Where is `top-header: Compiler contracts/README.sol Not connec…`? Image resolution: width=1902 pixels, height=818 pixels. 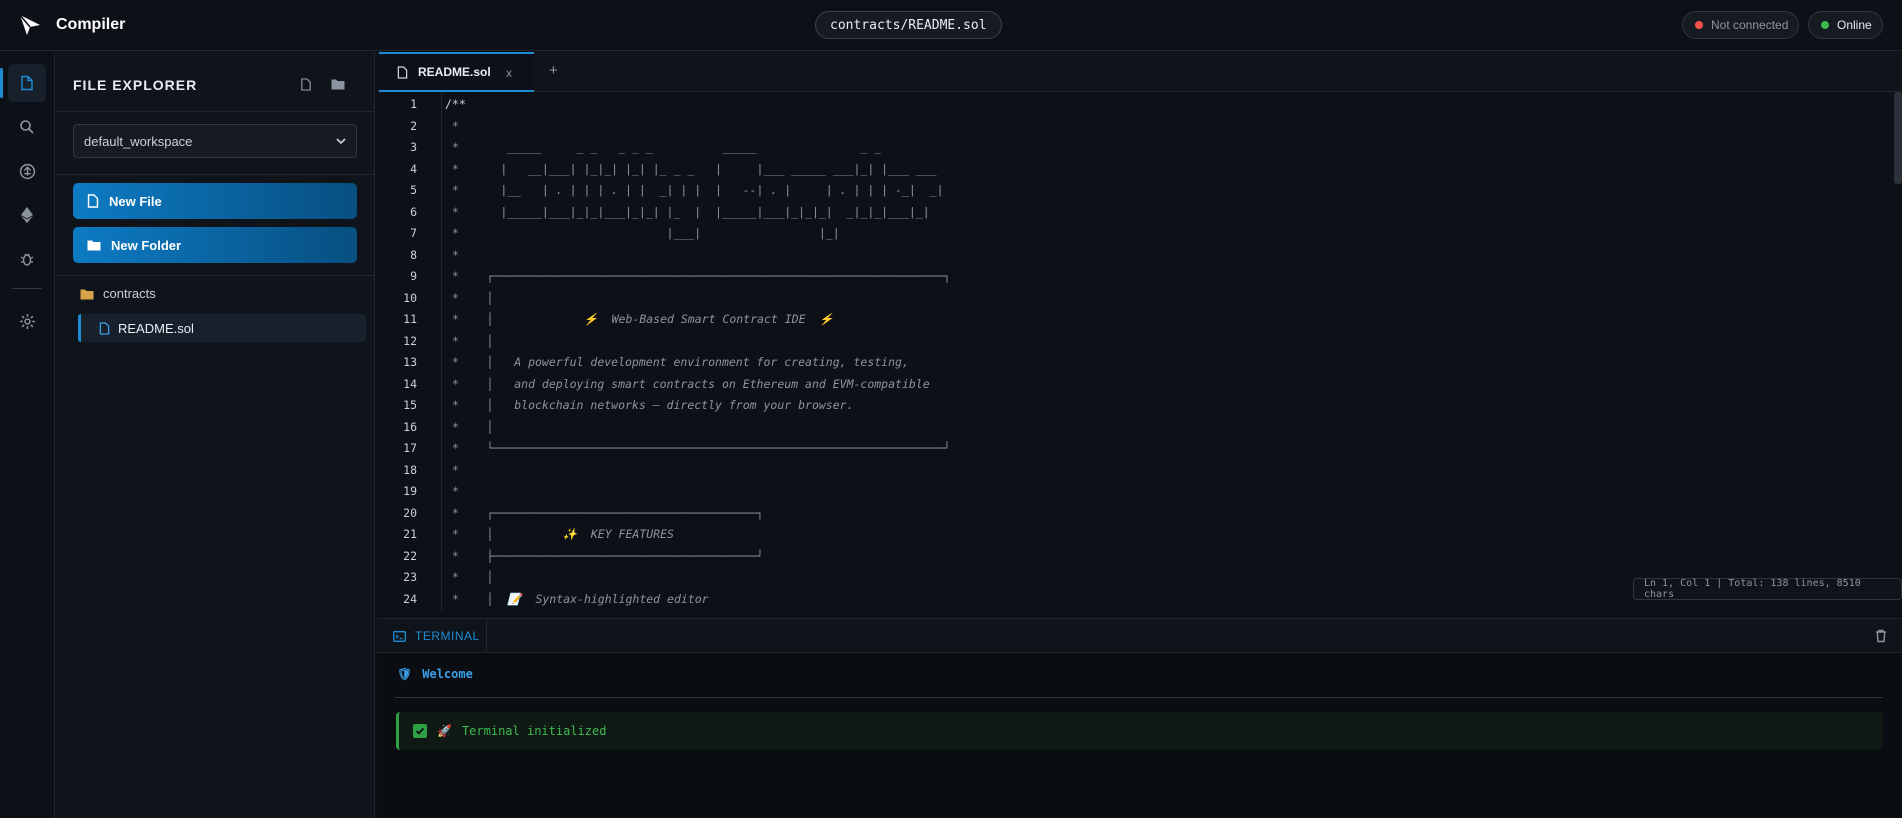
top-header: Compiler contracts/README.sol Not connec… is located at coordinates (951, 25).